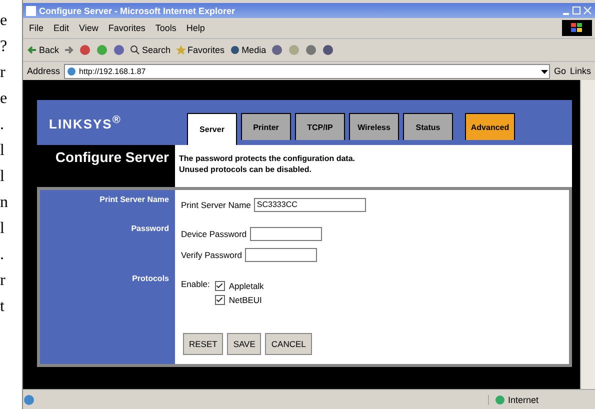 Image resolution: width=595 pixels, height=409 pixels. What do you see at coordinates (134, 200) in the screenshot?
I see `section-label: Print Server Name` at bounding box center [134, 200].